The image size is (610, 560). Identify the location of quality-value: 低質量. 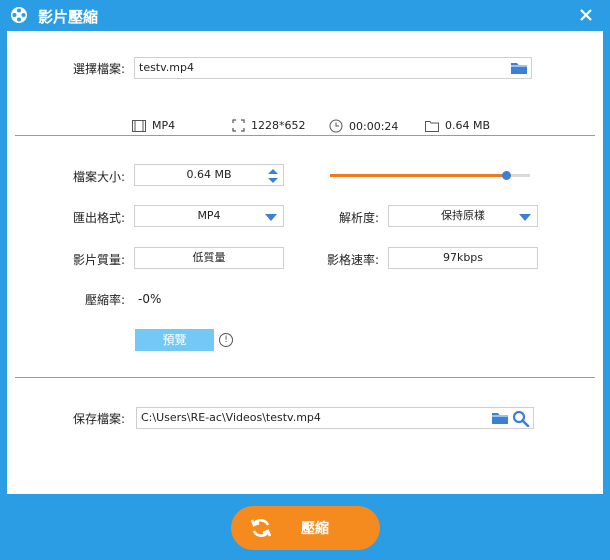
(209, 257).